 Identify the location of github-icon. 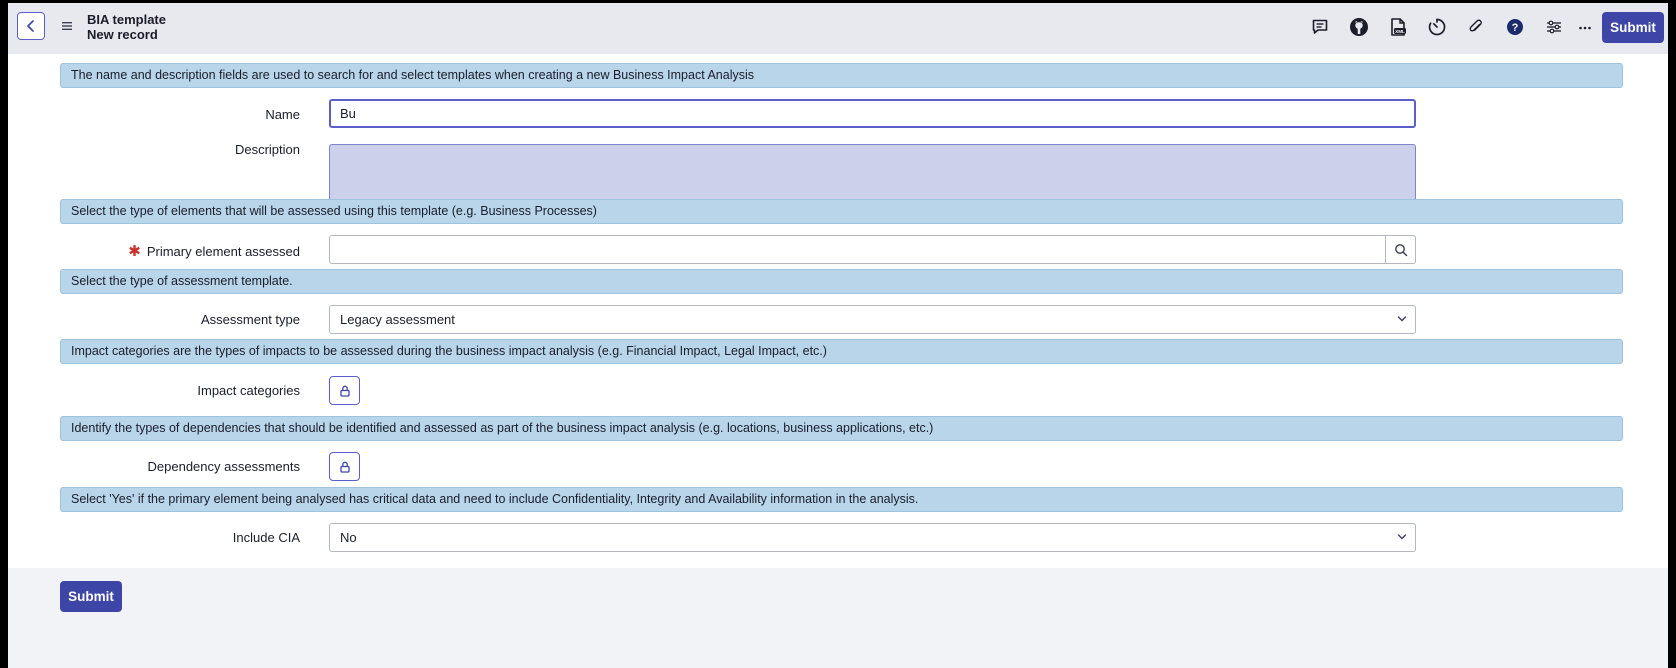
(1359, 27).